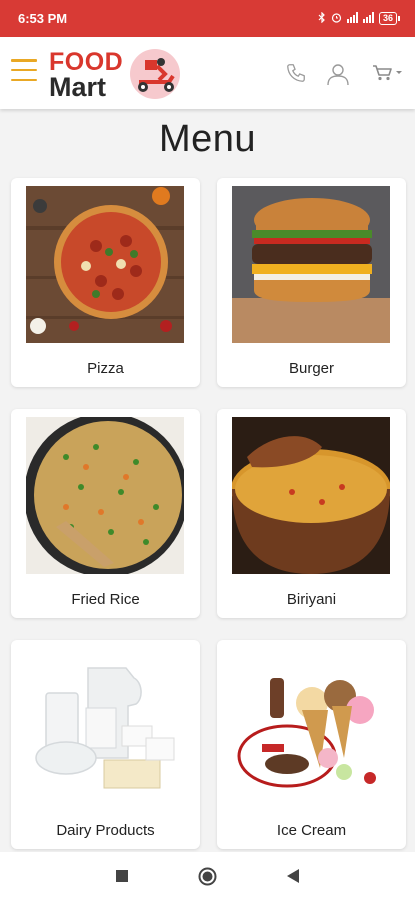 The image size is (415, 900). I want to click on menu-card-fried-rice: Fried Rice, so click(105, 513).